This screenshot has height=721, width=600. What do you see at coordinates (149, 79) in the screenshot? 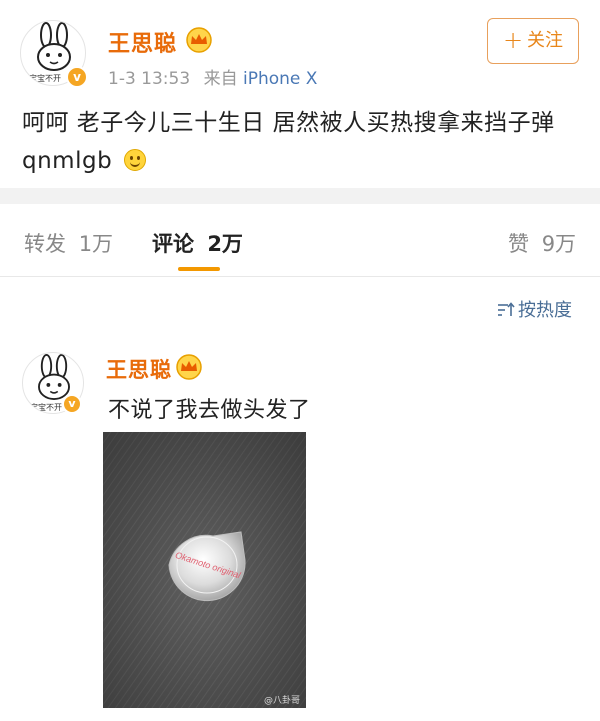
I see `post-timestamp: 1-3 13:53` at bounding box center [149, 79].